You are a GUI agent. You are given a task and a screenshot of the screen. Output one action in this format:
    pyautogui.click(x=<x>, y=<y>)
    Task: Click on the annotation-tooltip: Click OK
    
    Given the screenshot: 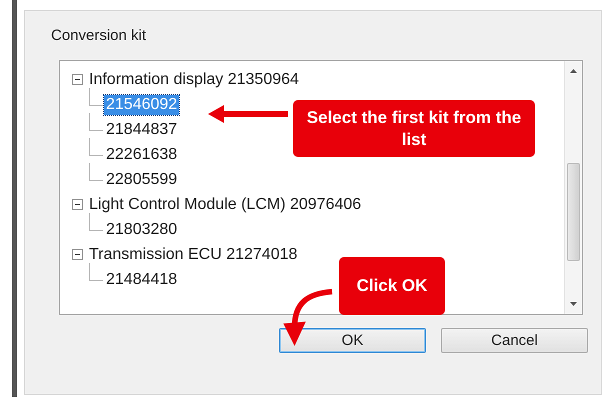 What is the action you would take?
    pyautogui.click(x=392, y=286)
    